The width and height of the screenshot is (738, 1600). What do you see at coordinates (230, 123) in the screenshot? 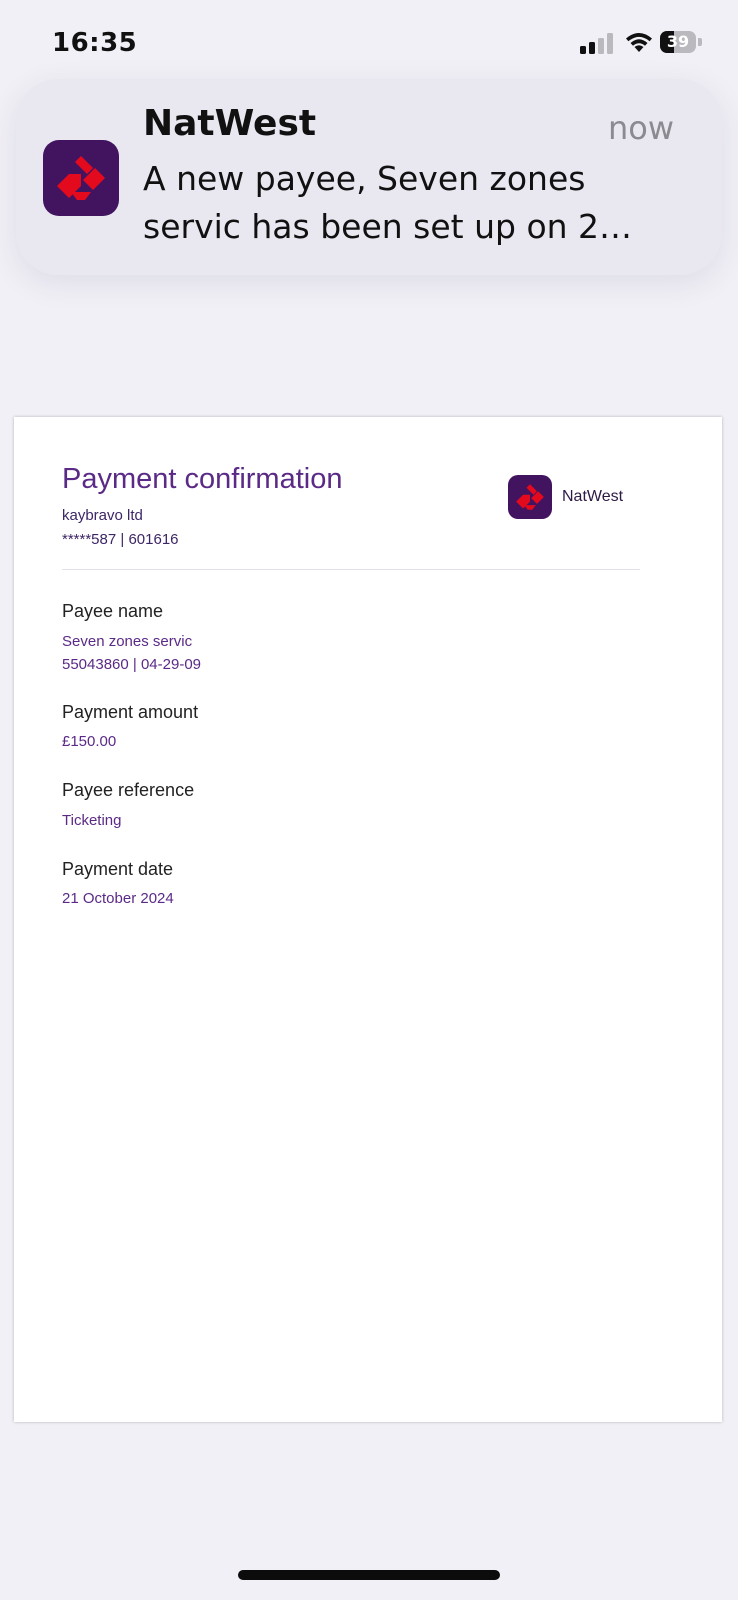
I see `notification-app-name: NatWest` at bounding box center [230, 123].